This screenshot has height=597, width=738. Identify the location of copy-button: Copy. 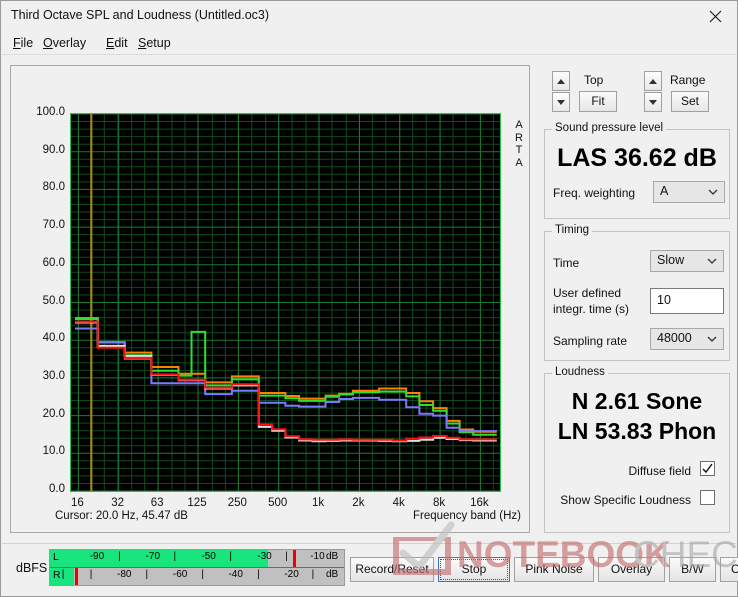
(729, 569).